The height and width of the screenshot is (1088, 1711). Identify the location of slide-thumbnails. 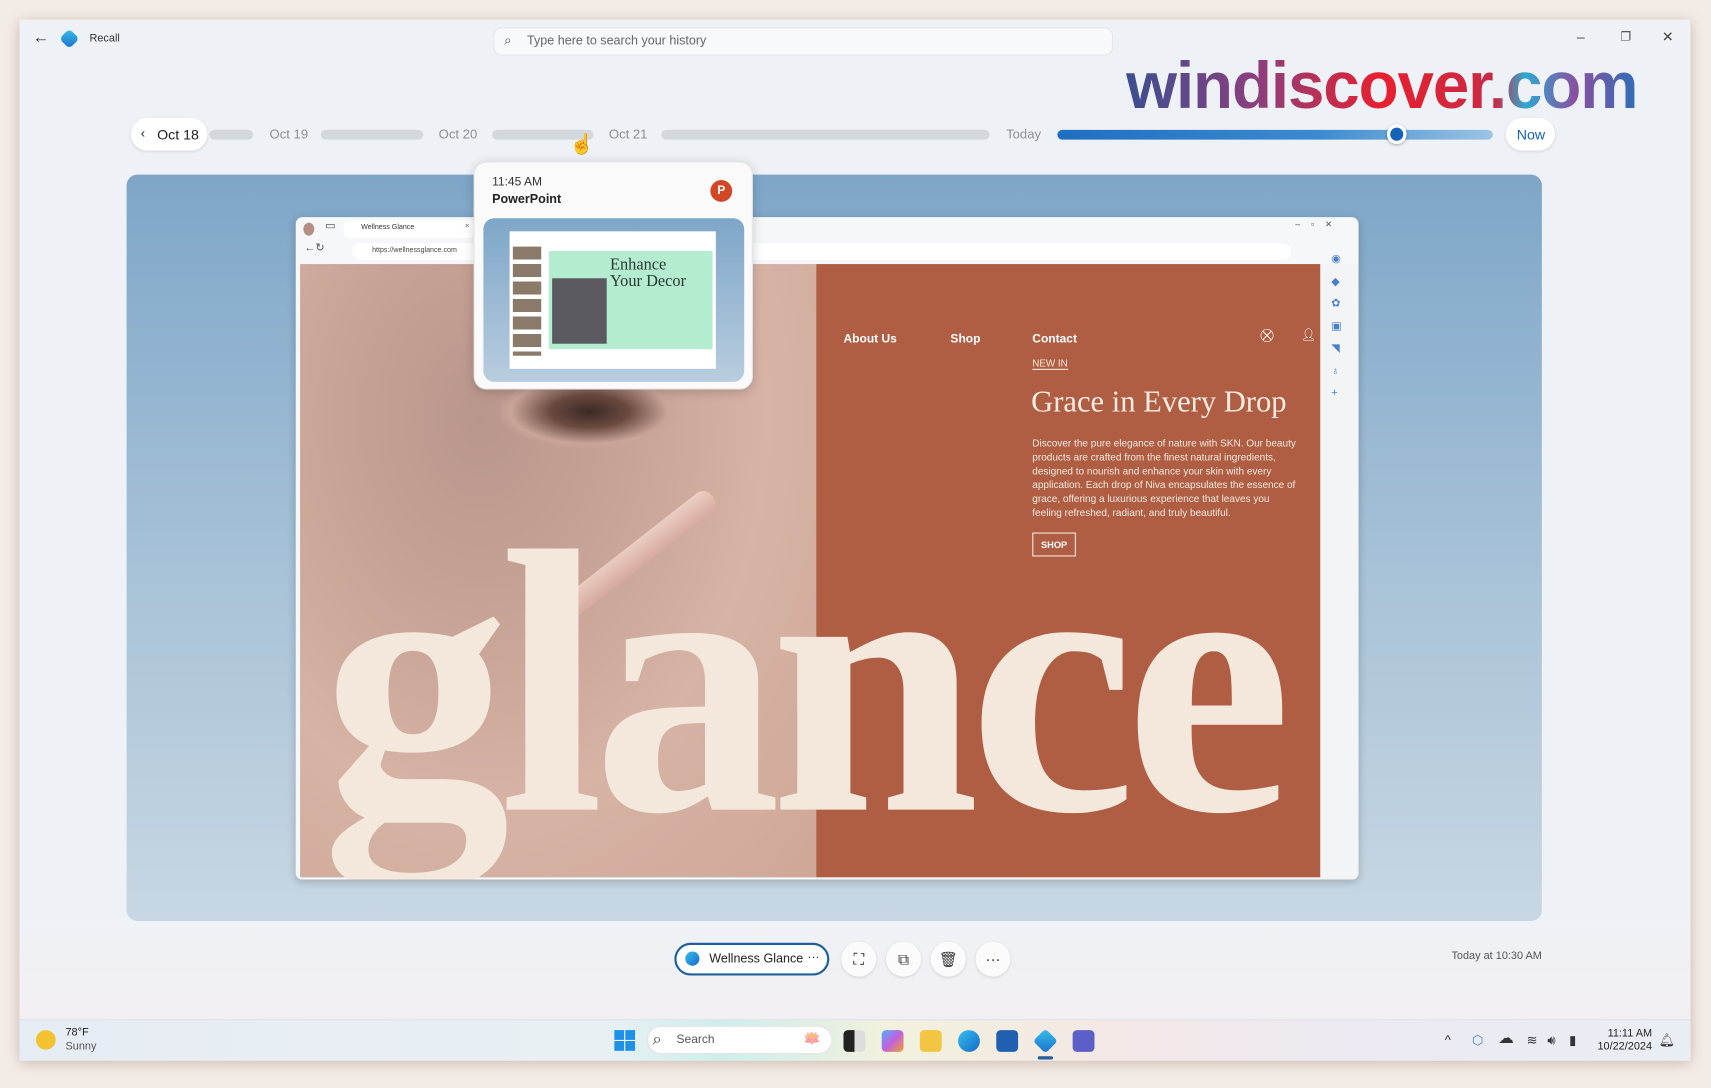
(527, 301).